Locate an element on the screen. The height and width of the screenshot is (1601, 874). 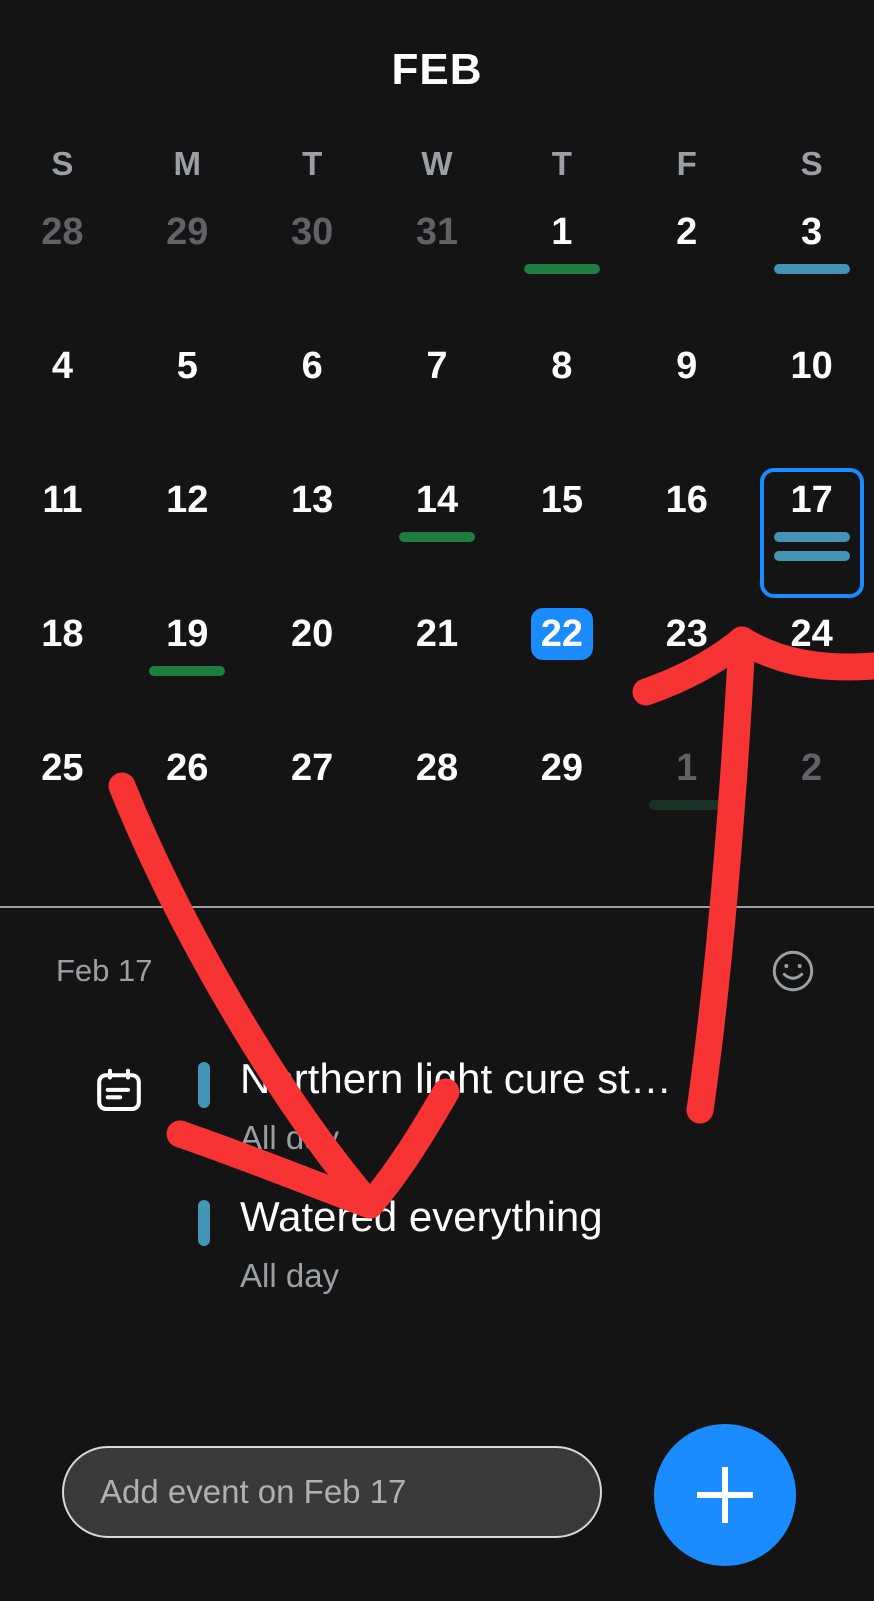
day-cell: 8 is located at coordinates (561, 401).